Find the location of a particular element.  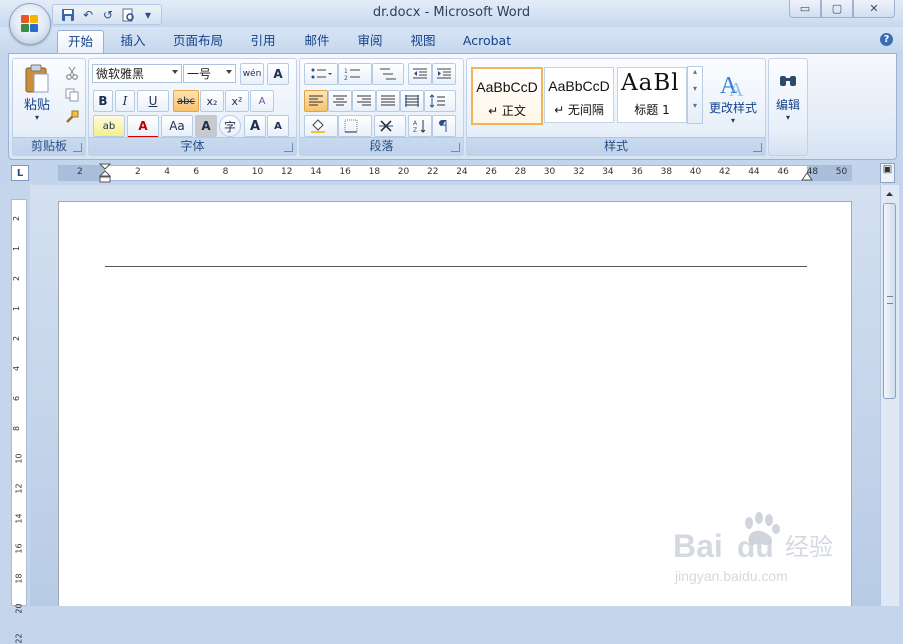

chevron-down-icon is located at coordinates (229, 72).